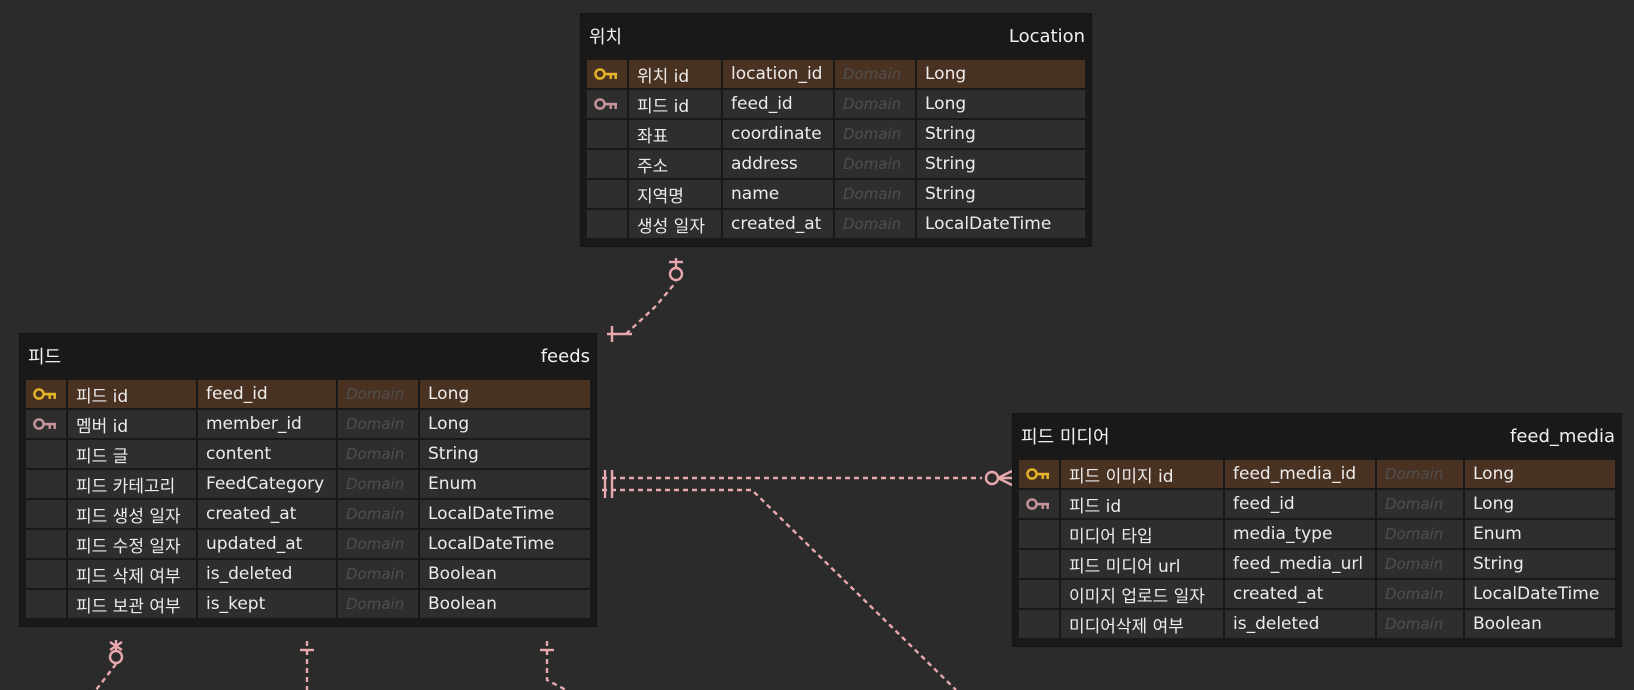  What do you see at coordinates (308, 356) in the screenshot?
I see `entity-header: 피드 feeds` at bounding box center [308, 356].